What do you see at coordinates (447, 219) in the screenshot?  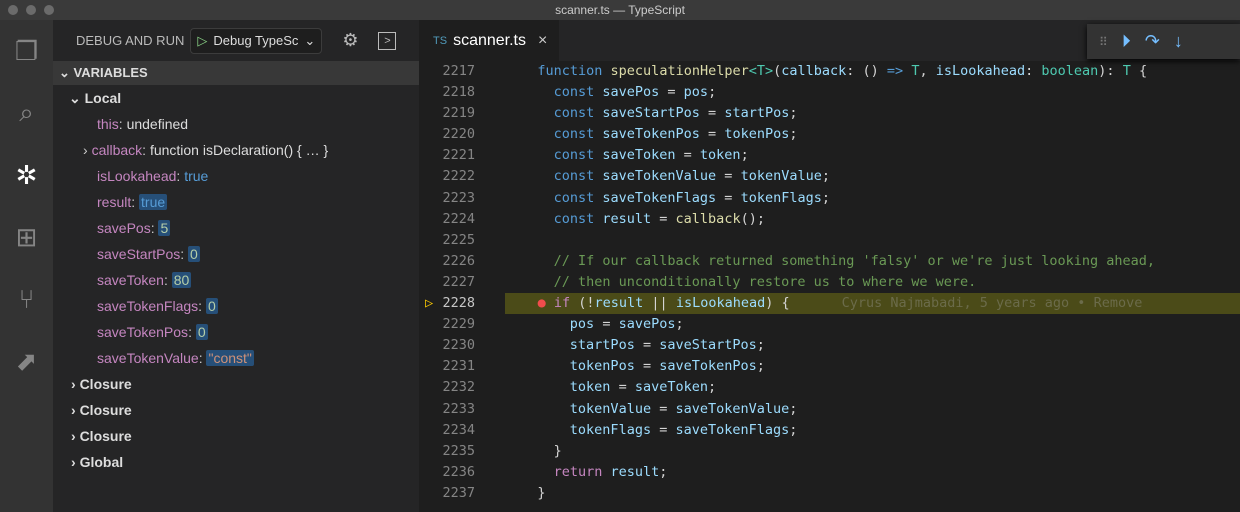 I see `line-number: 2224` at bounding box center [447, 219].